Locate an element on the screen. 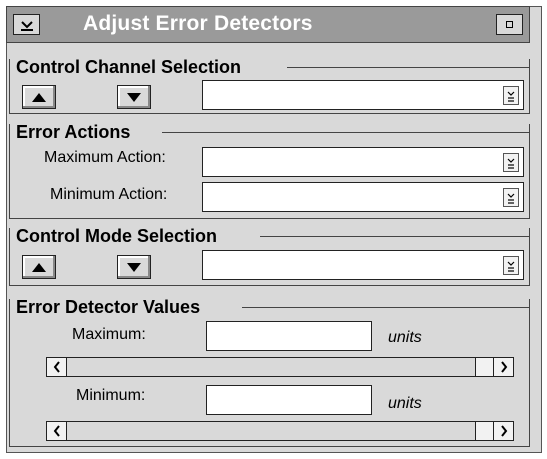 The height and width of the screenshot is (459, 547). mode-select is located at coordinates (363, 265).